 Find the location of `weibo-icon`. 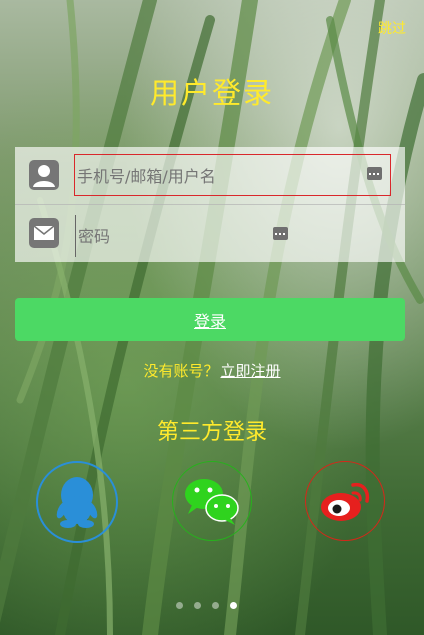

weibo-icon is located at coordinates (345, 501).